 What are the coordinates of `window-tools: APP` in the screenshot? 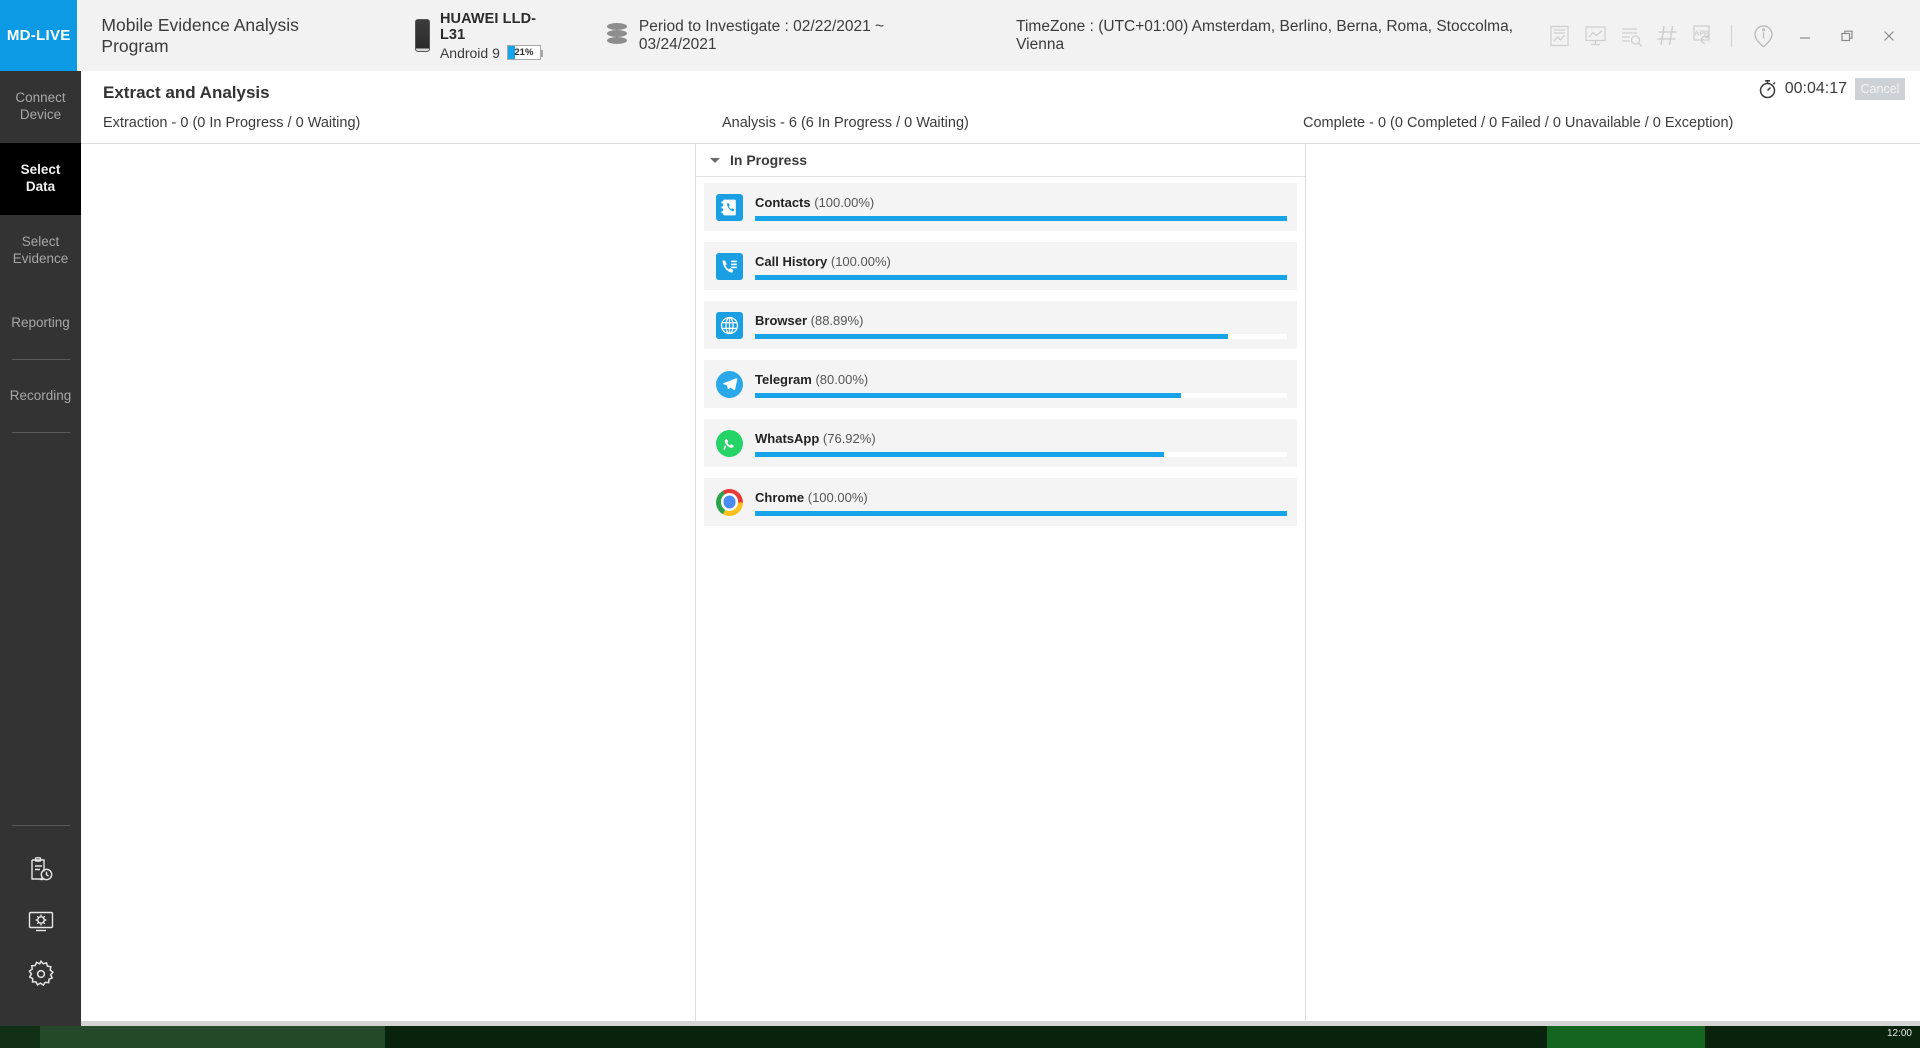 It's located at (1730, 35).